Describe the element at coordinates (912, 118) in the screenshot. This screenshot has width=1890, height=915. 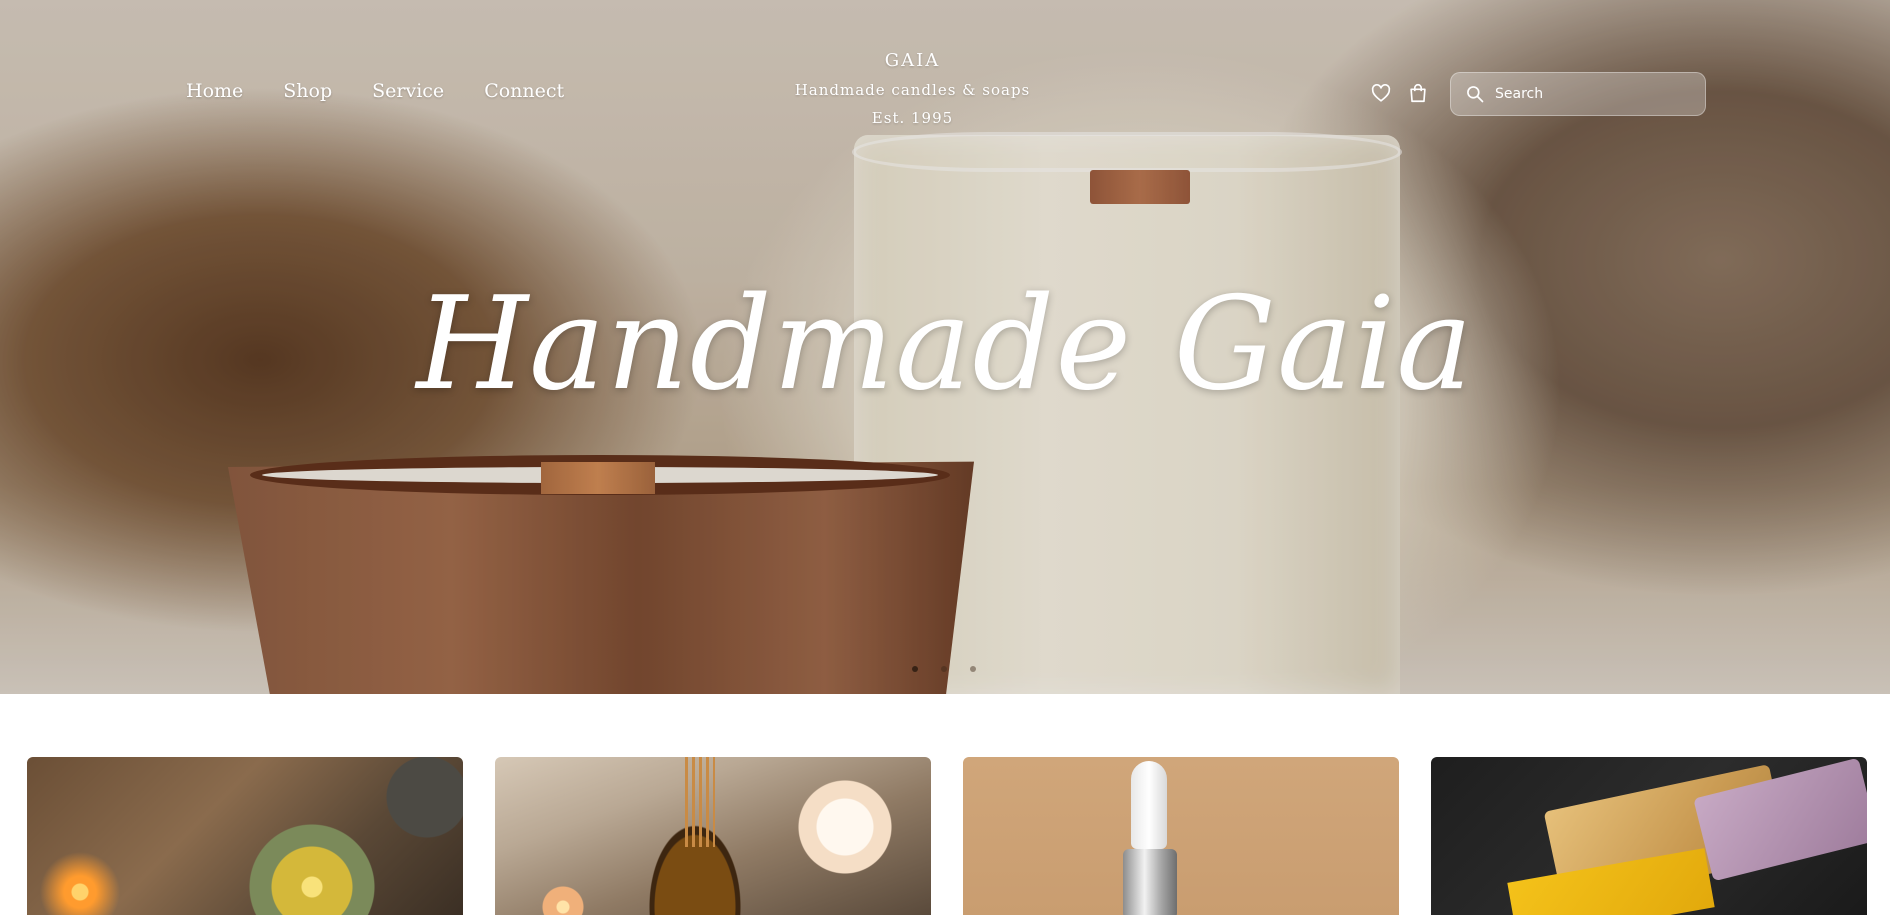
I see `brand-established: Est. 1995` at that location.